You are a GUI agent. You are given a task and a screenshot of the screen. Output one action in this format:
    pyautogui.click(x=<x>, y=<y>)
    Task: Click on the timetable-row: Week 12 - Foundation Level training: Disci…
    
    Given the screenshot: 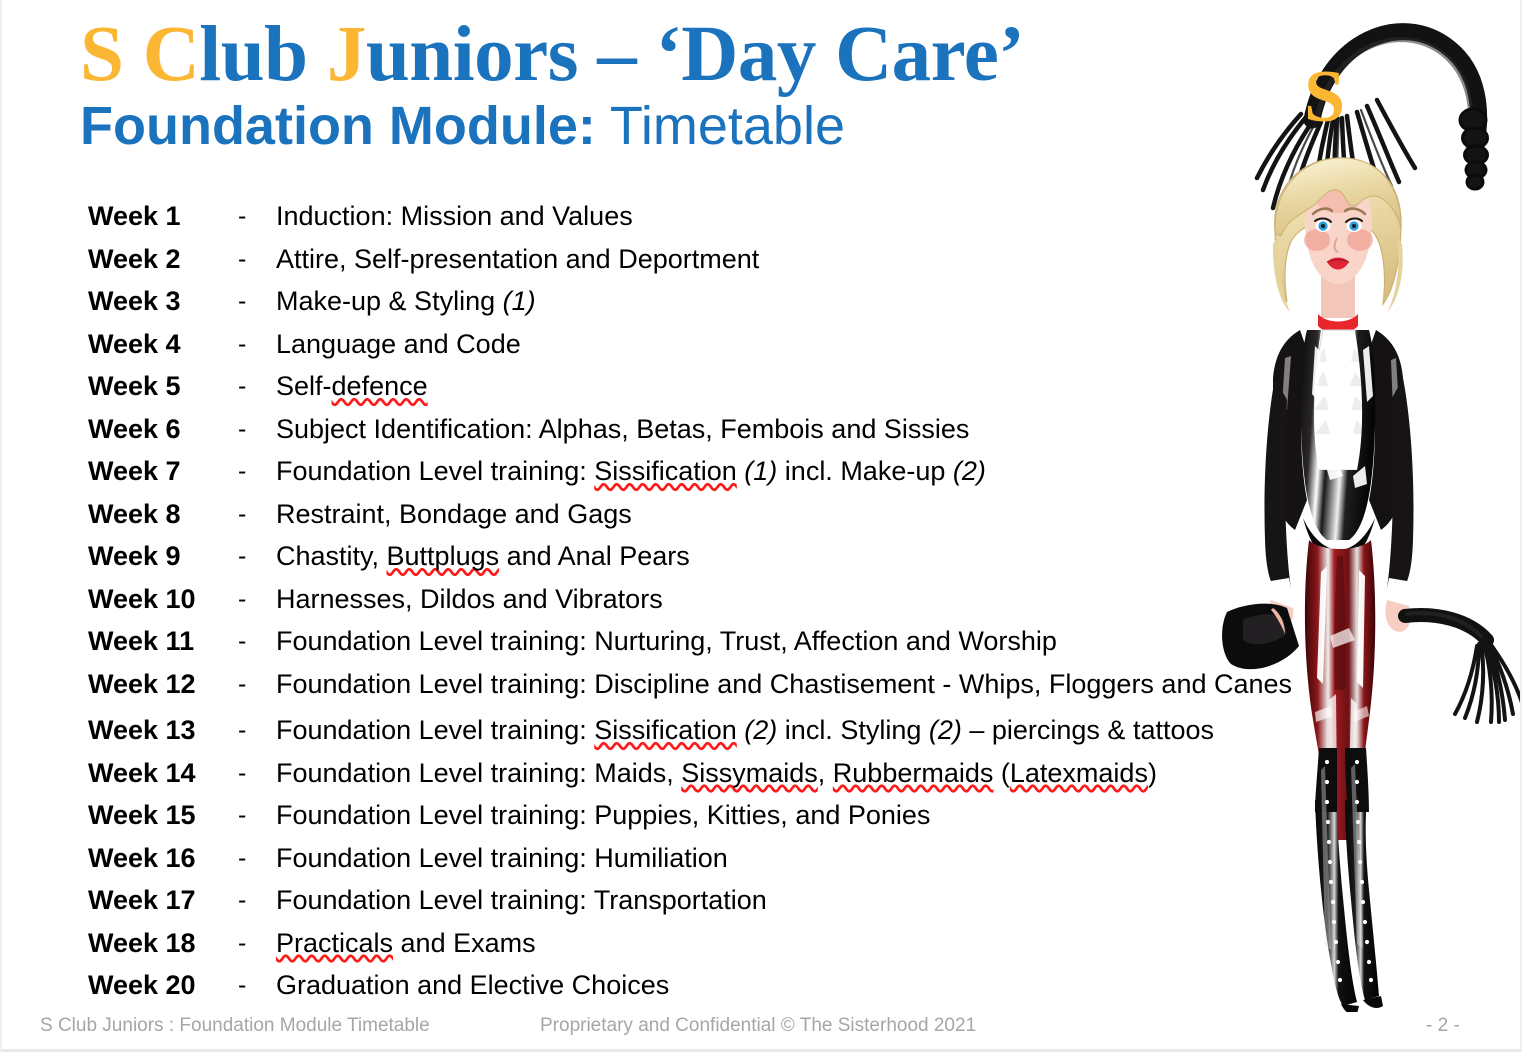 What is the action you would take?
    pyautogui.click(x=698, y=684)
    